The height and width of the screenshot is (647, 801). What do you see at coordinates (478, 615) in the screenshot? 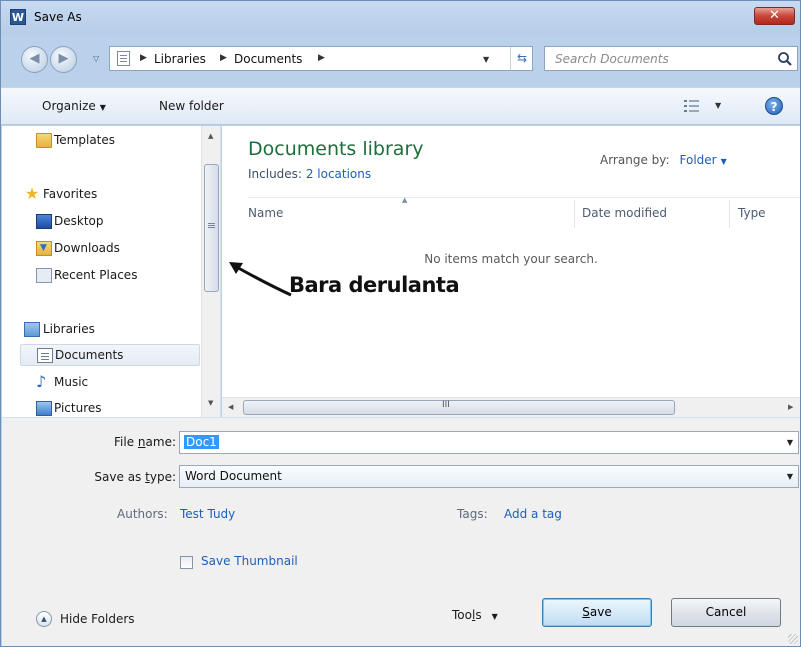
I see `label-text: s` at bounding box center [478, 615].